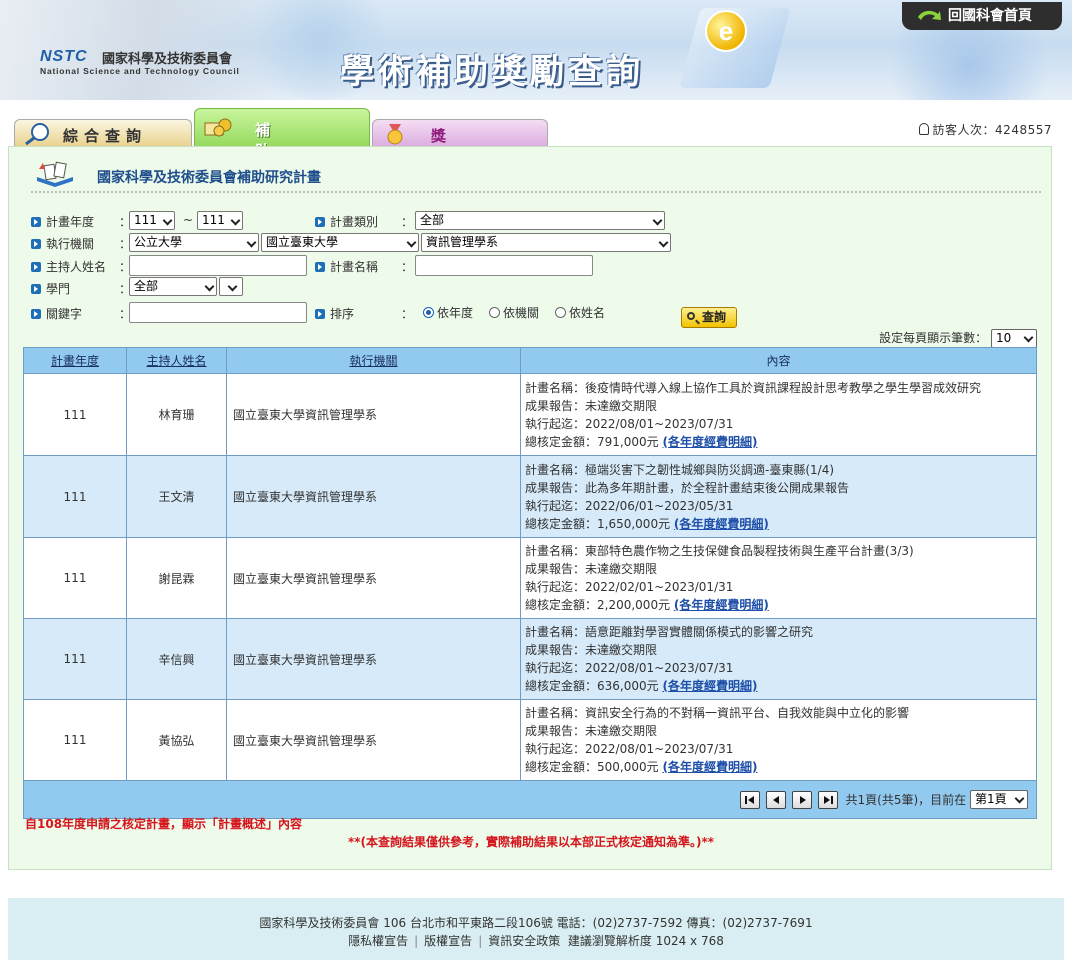 This screenshot has height=960, width=1072. What do you see at coordinates (598, 523) in the screenshot?
I see `approved-amount: 總核定金額：1,650,000元` at bounding box center [598, 523].